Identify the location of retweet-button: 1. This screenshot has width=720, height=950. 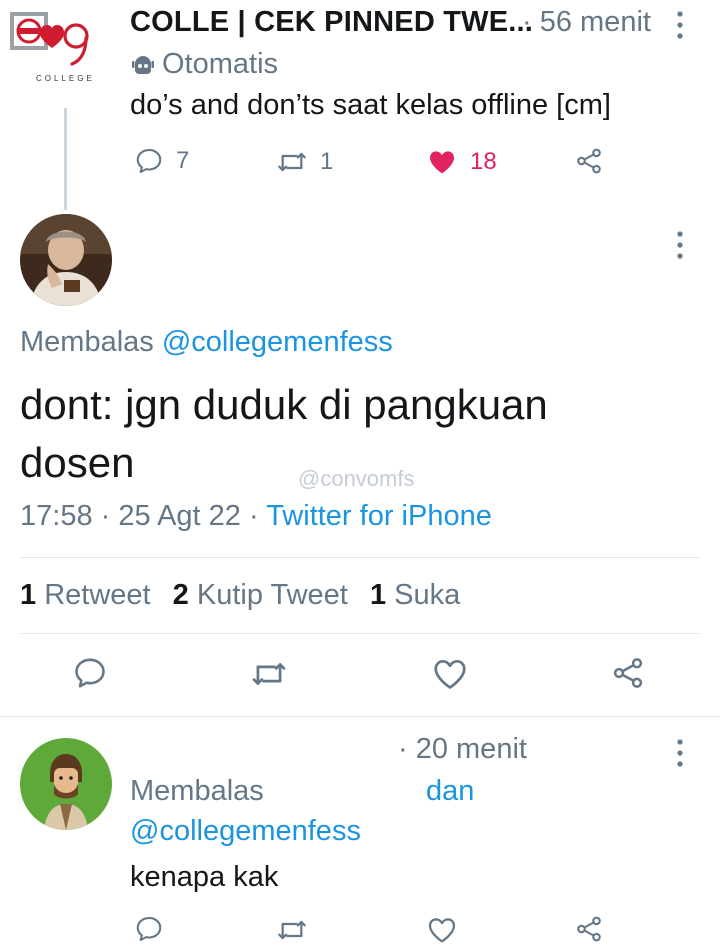
(304, 162).